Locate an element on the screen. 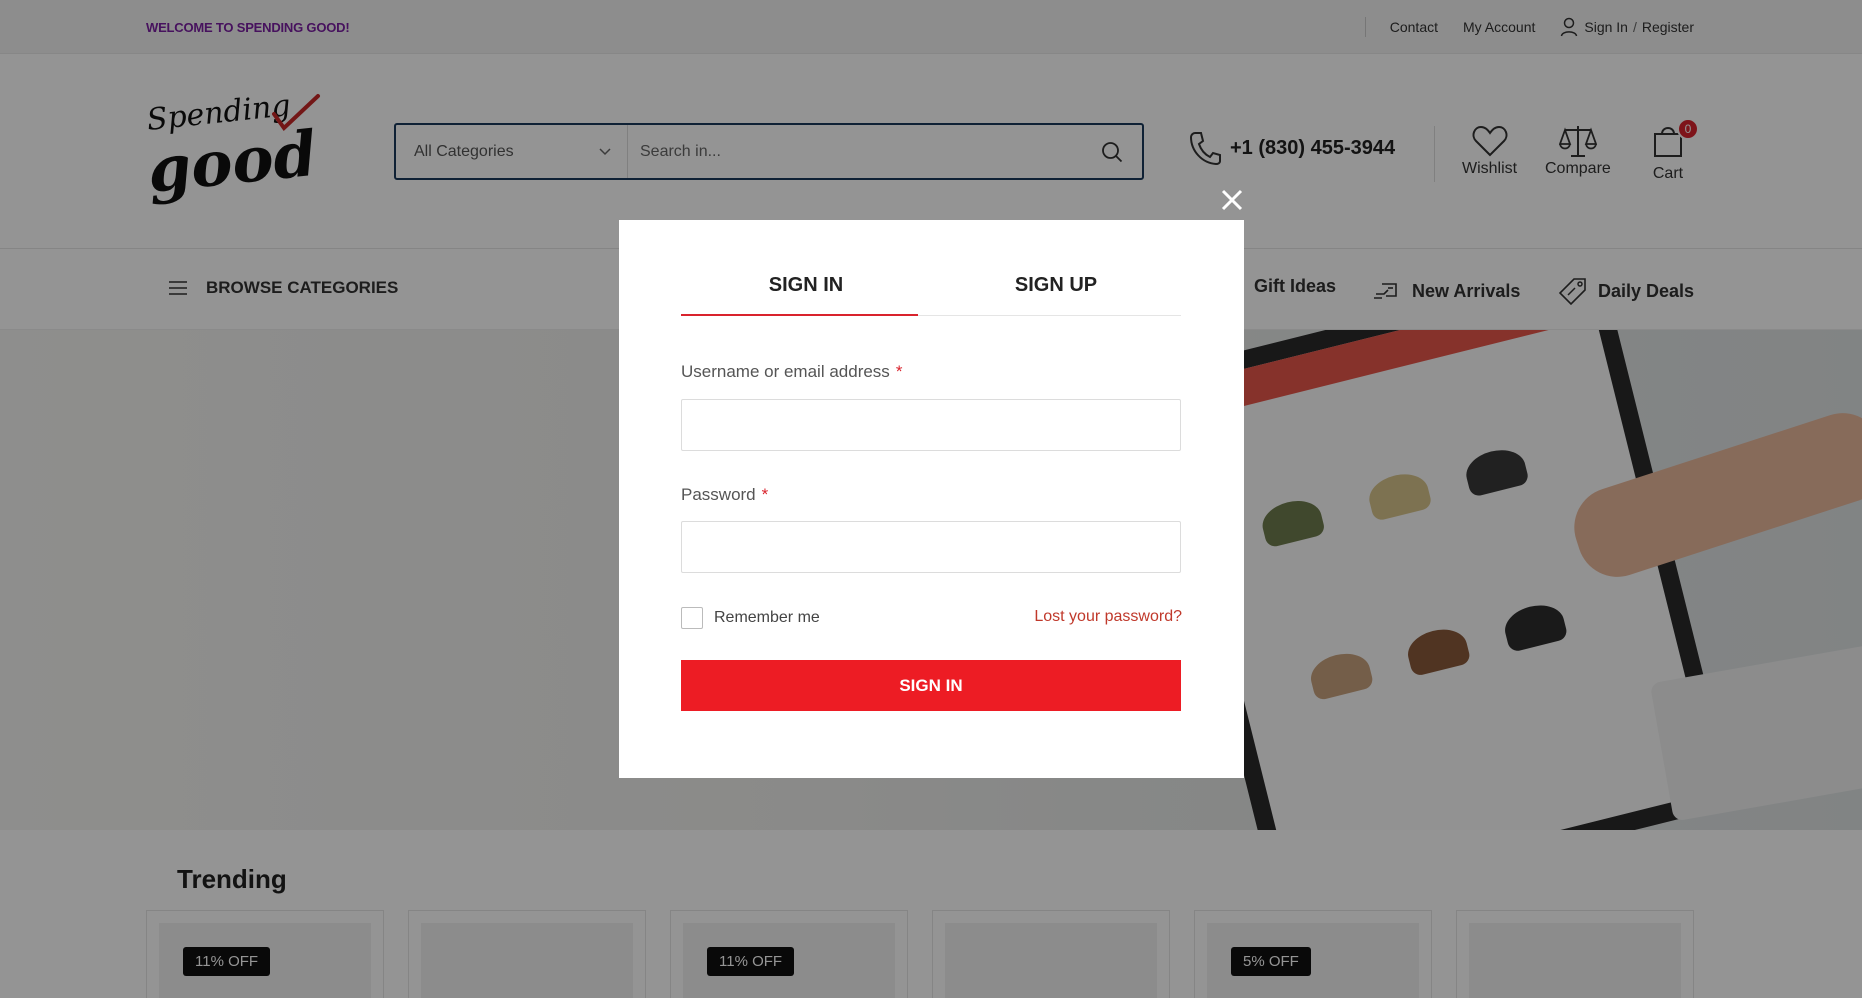  sign-in-button: SIGN IN is located at coordinates (931, 685).